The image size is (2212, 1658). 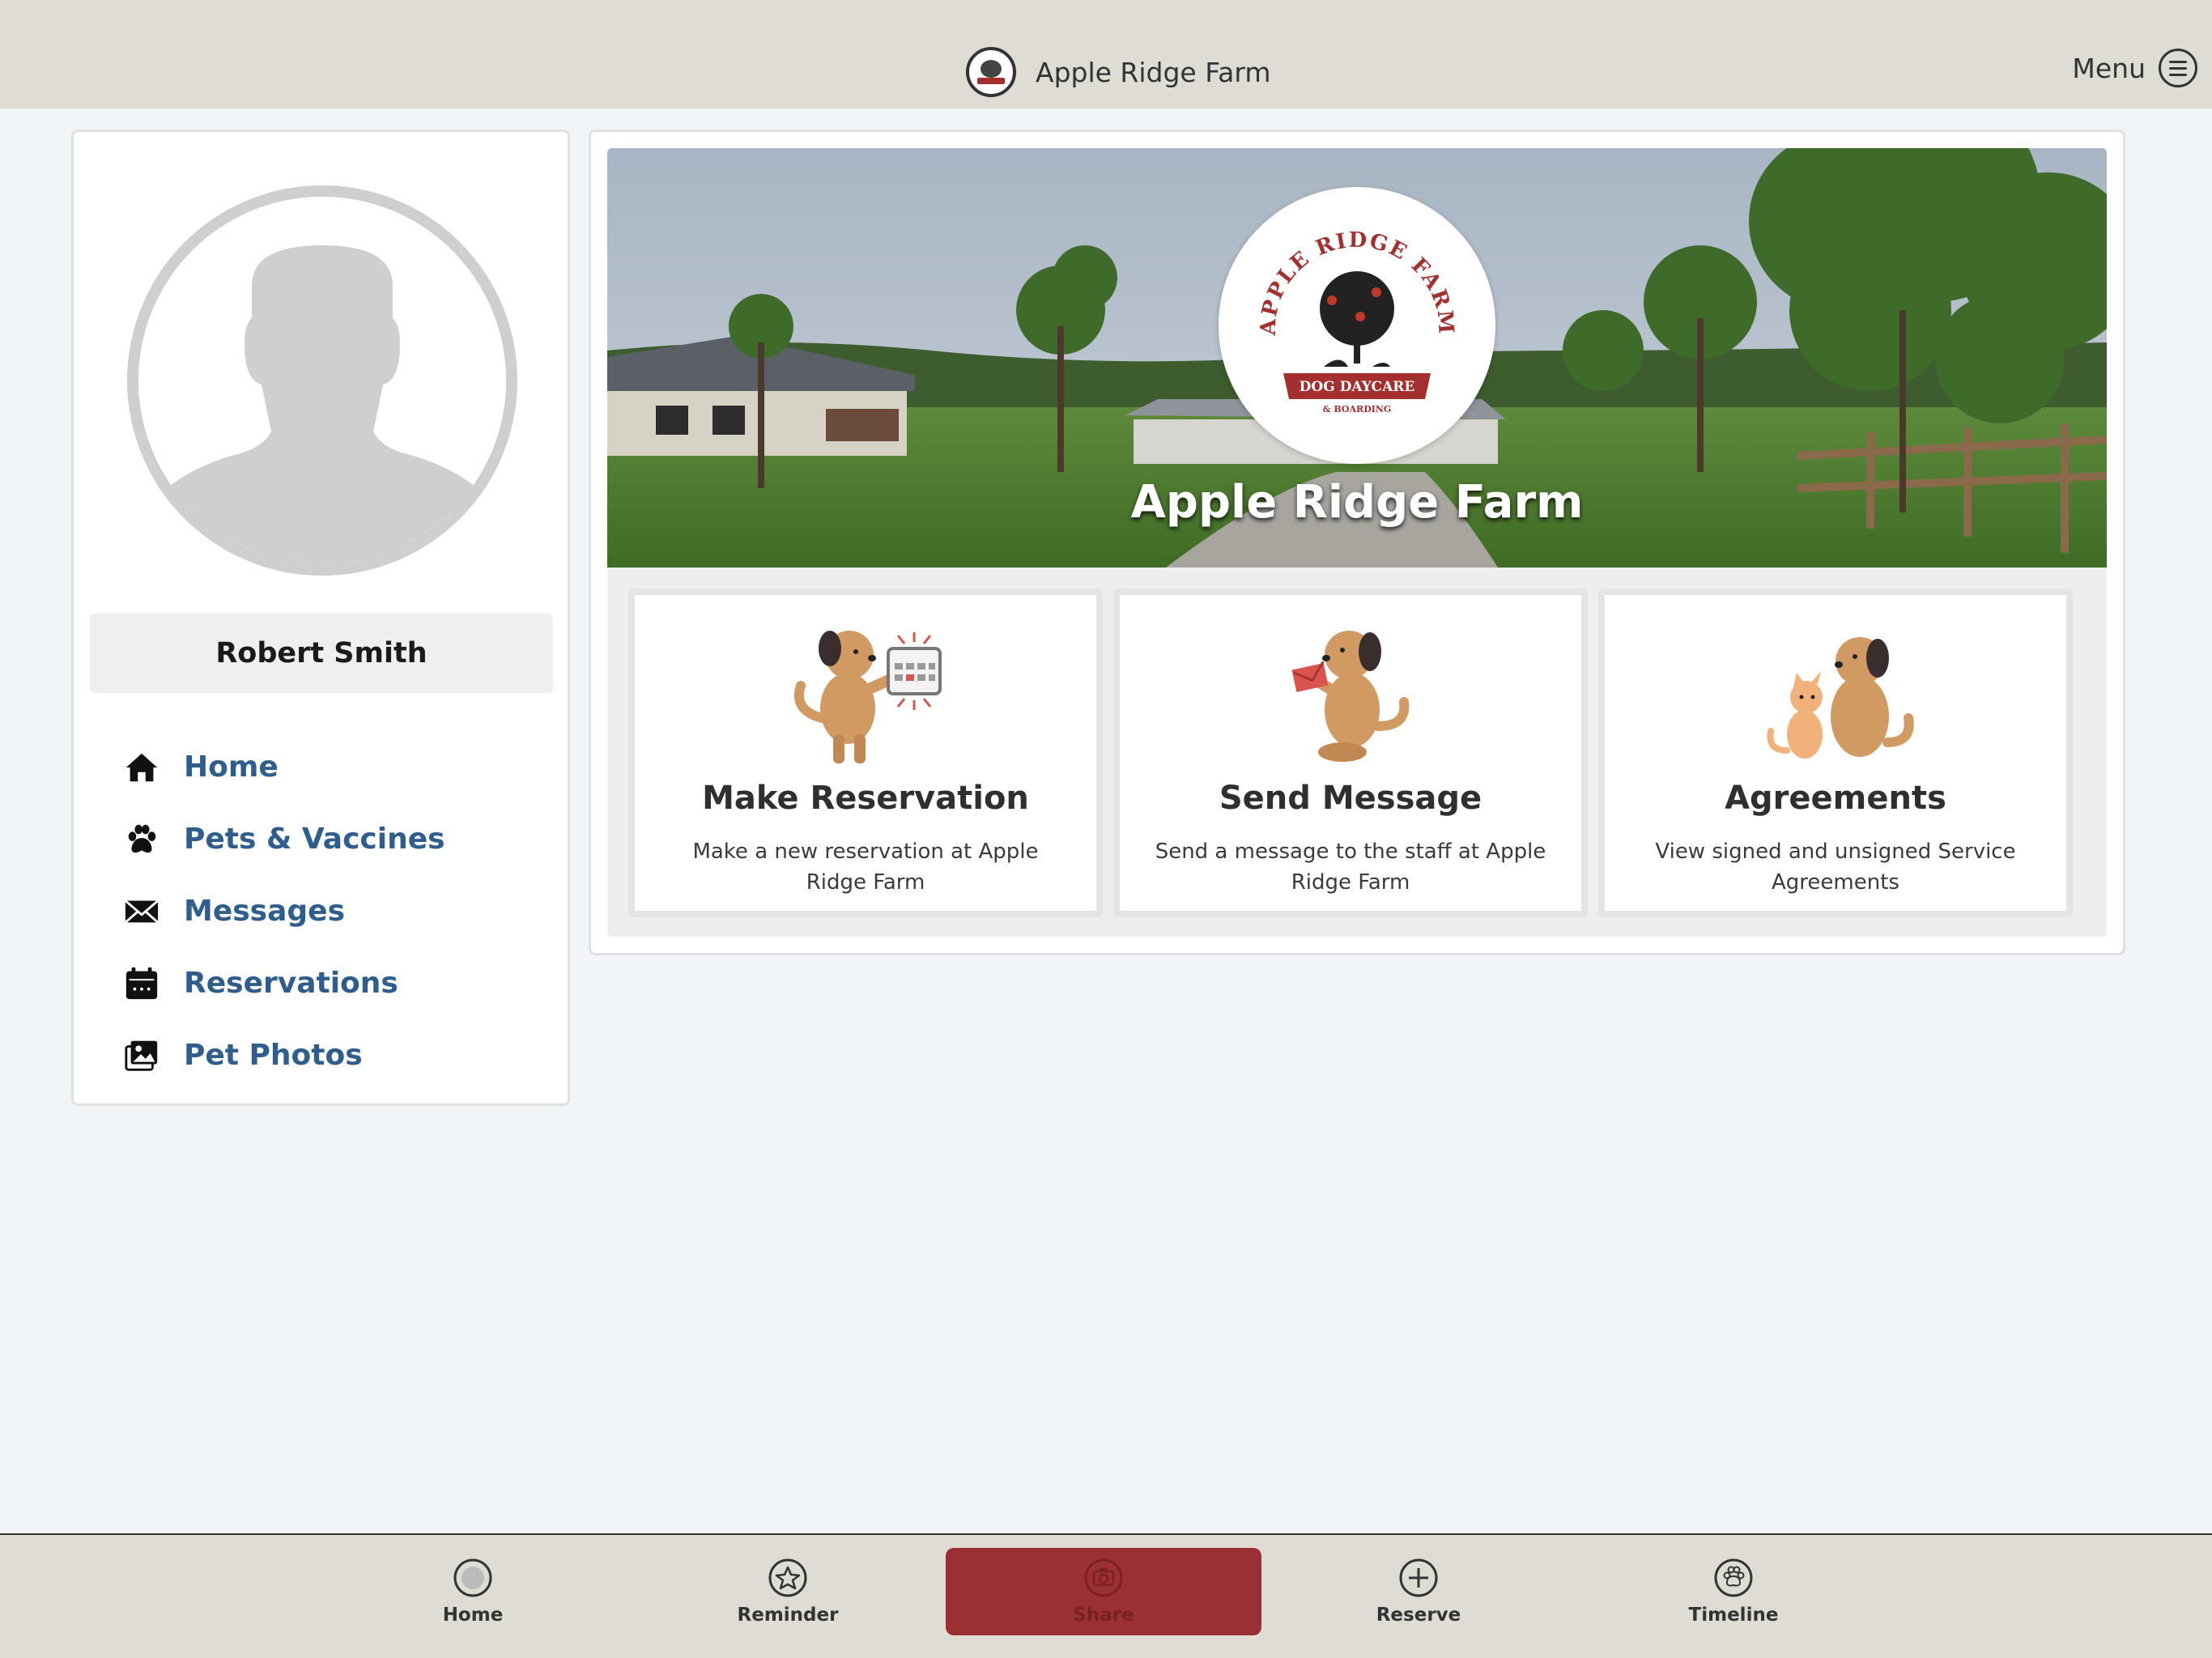 What do you see at coordinates (1357, 409) in the screenshot?
I see `svg-text: & BOARDING` at bounding box center [1357, 409].